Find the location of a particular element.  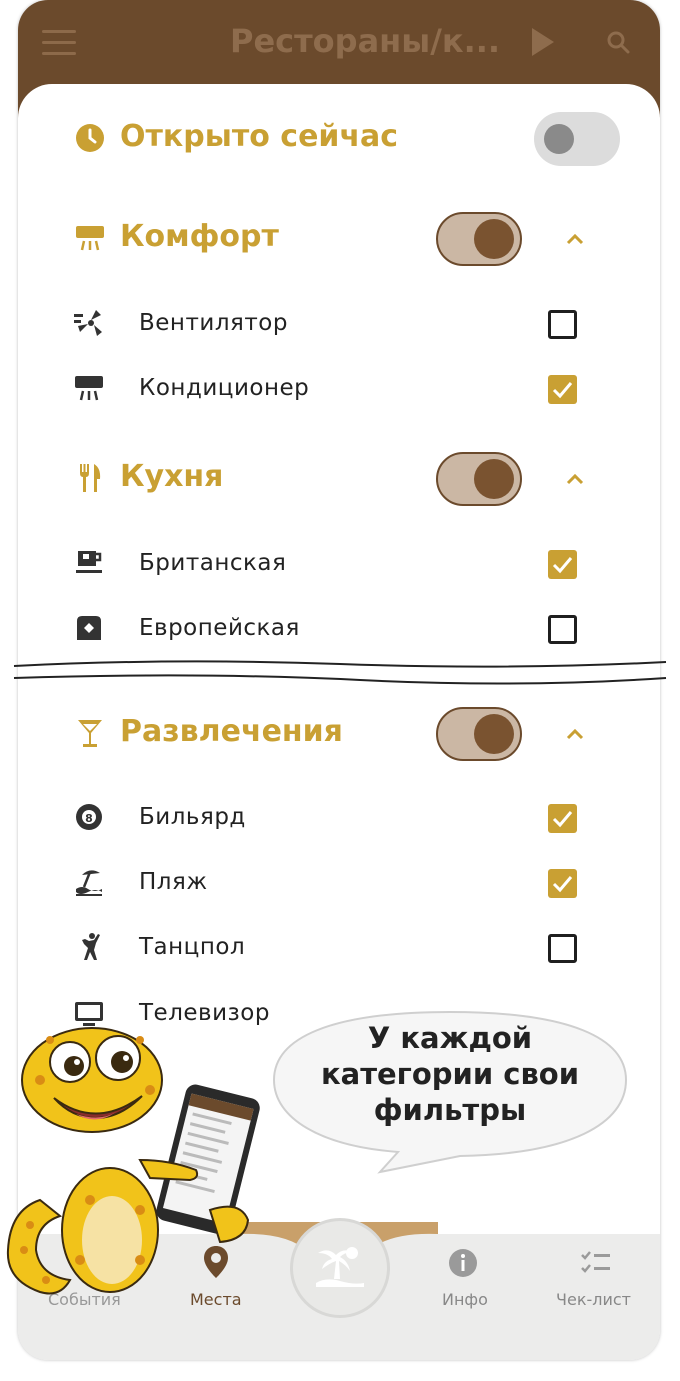

billiard-ball-icon: 8 is located at coordinates (89, 817).